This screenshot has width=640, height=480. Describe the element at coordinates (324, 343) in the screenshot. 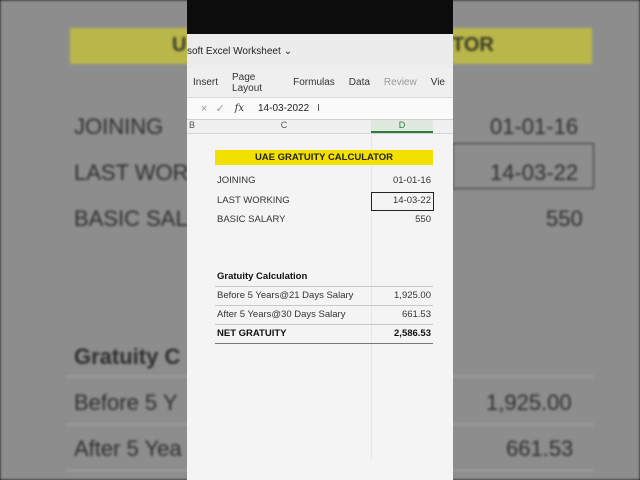

I see `row-divider` at that location.